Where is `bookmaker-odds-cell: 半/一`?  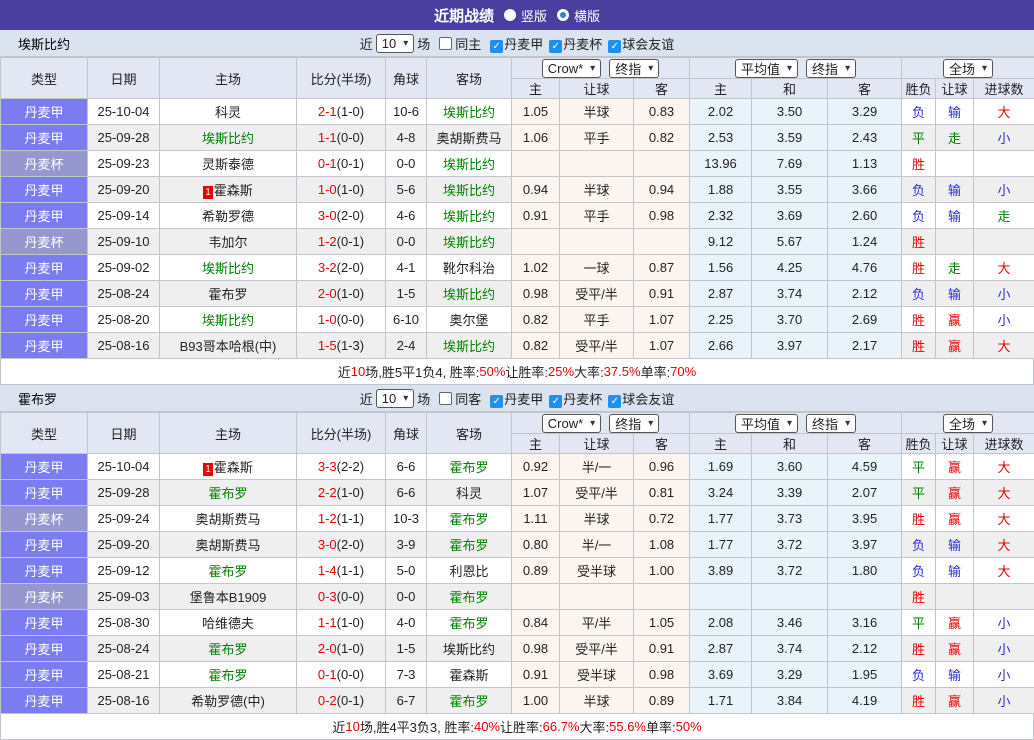
bookmaker-odds-cell: 半/一 is located at coordinates (597, 467).